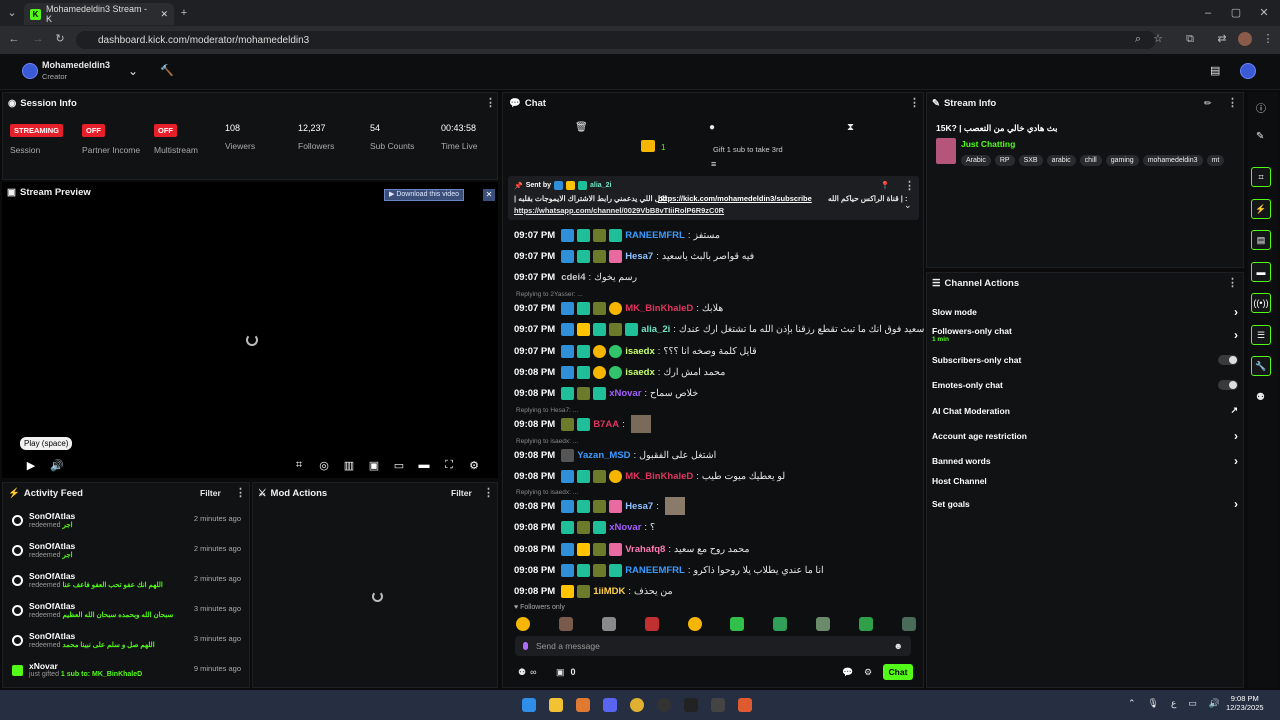 This screenshot has height=720, width=1280. I want to click on mod-menu-icon: ⋮, so click(488, 493).